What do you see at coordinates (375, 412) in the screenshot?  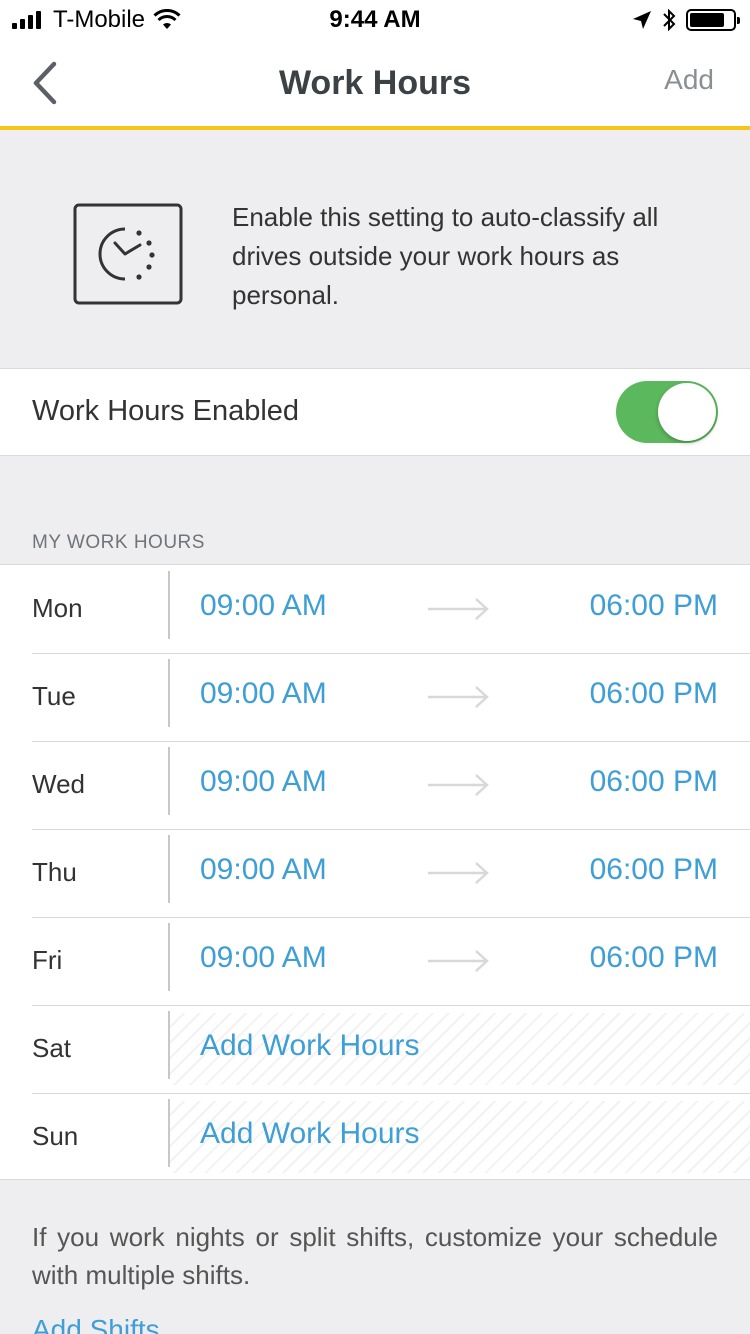 I see `work-hours-toggle-row: Work Hours Enabled` at bounding box center [375, 412].